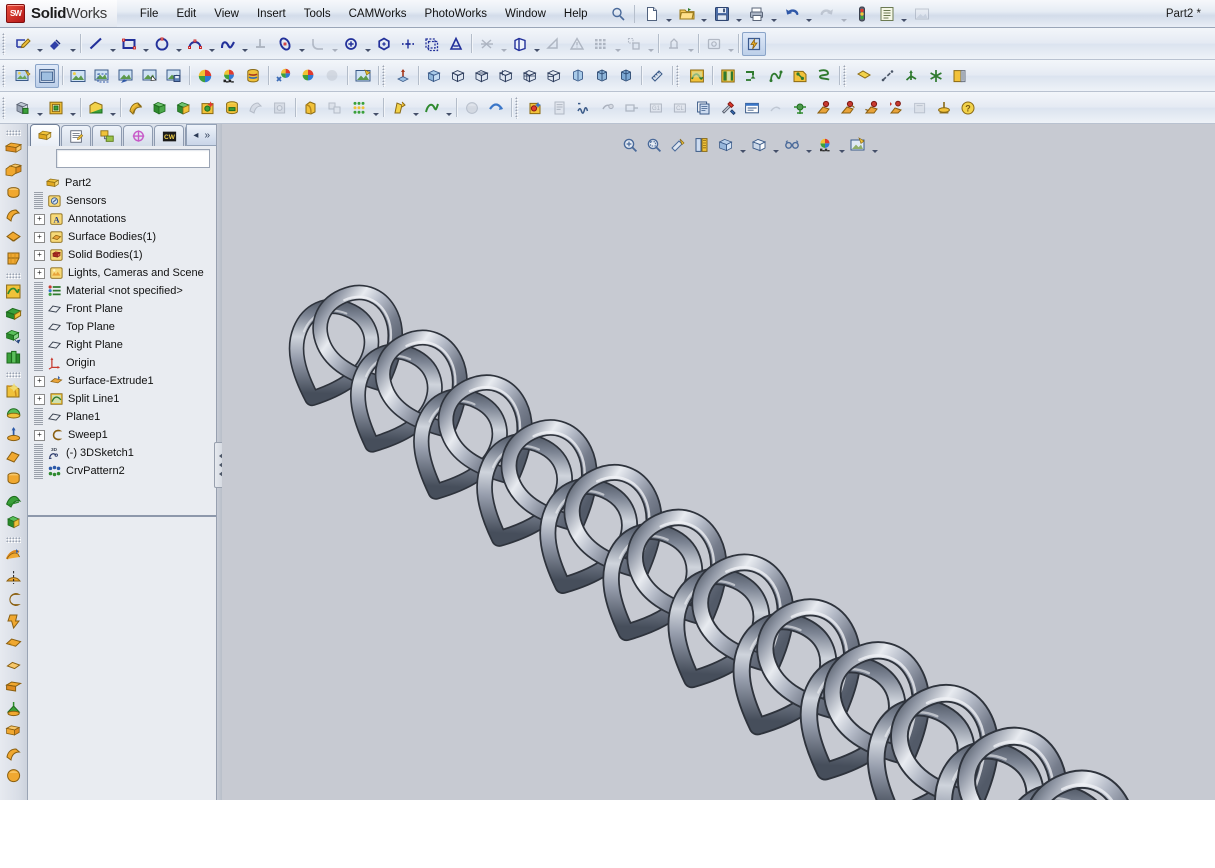 This screenshot has width=1215, height=868. Describe the element at coordinates (195, 44) in the screenshot. I see `arc-icon` at that location.